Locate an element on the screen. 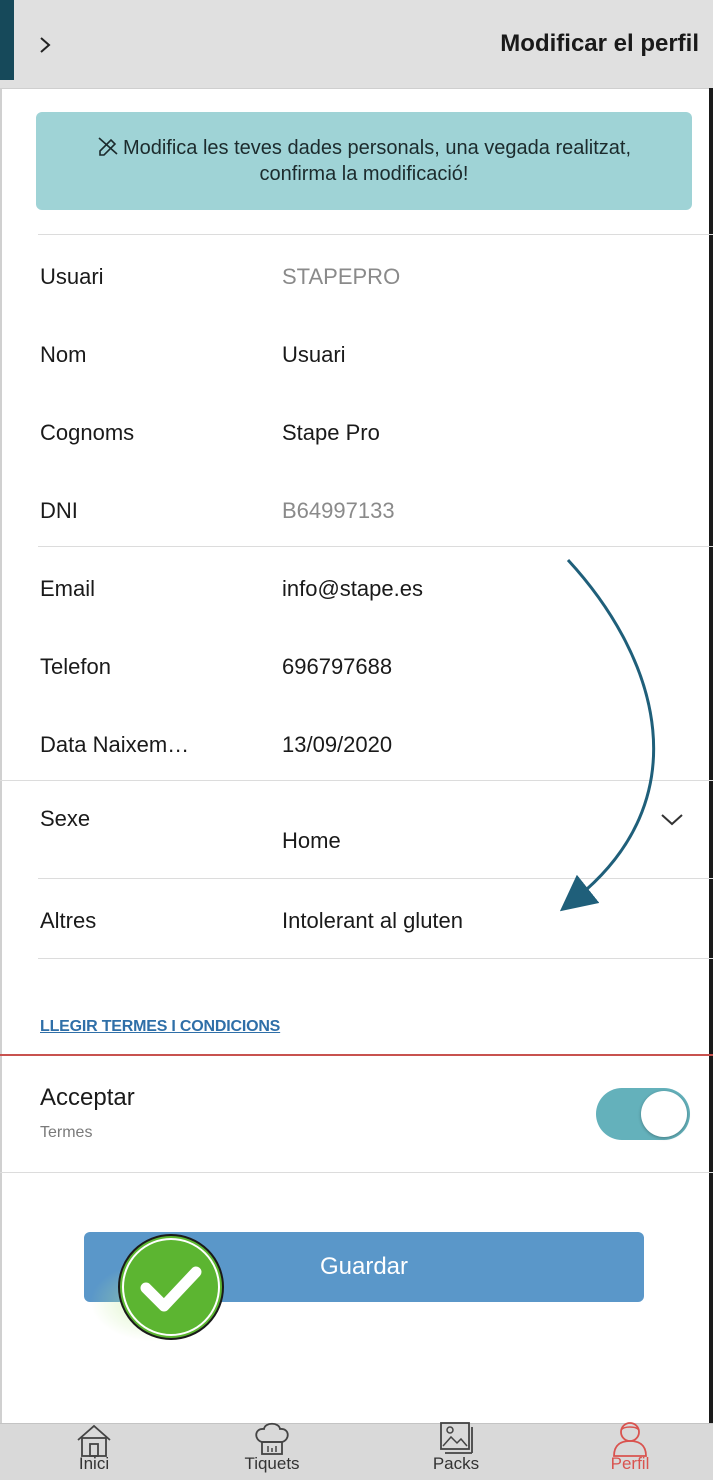 The width and height of the screenshot is (713, 1480). tab-inici: Inici is located at coordinates (94, 1452).